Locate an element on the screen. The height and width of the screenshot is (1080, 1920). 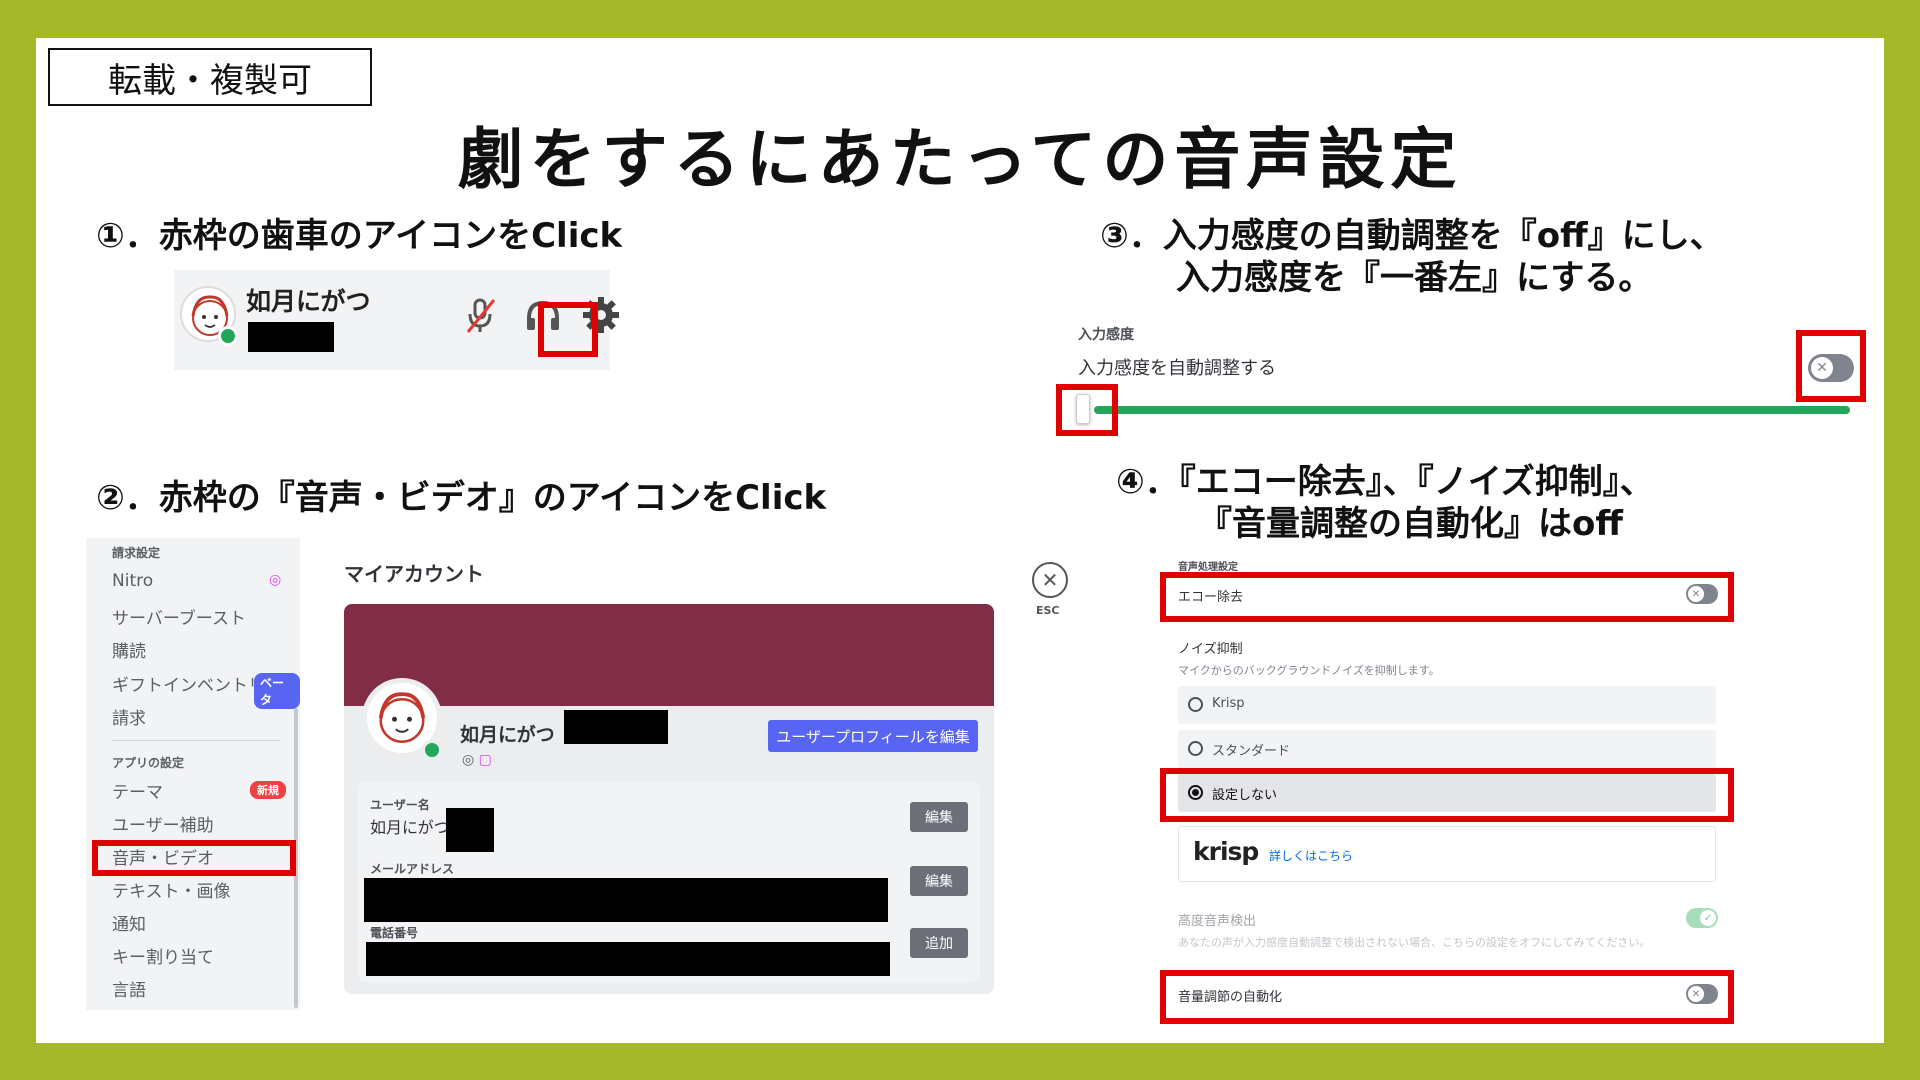
voice-processing-section: 音声処理設定 is located at coordinates (1208, 567).